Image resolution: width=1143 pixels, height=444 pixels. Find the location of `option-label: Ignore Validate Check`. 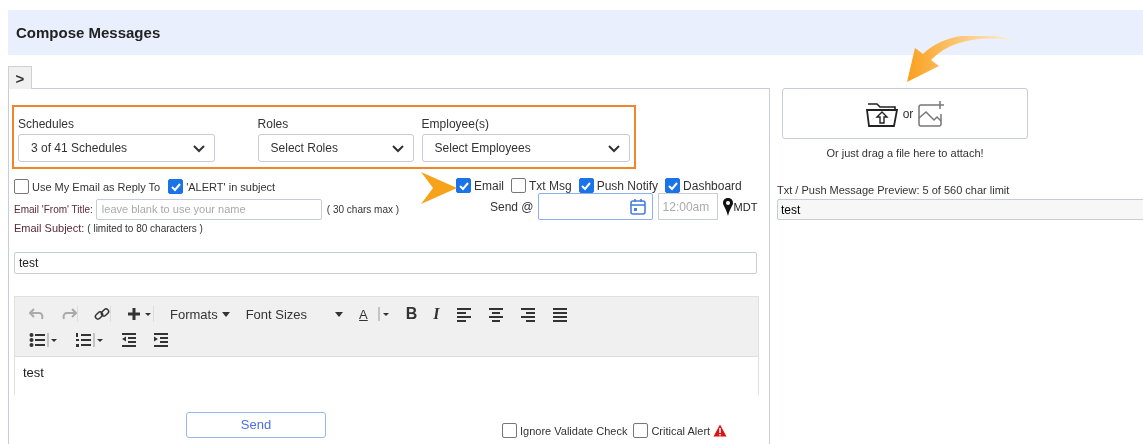

option-label: Ignore Validate Check is located at coordinates (574, 430).